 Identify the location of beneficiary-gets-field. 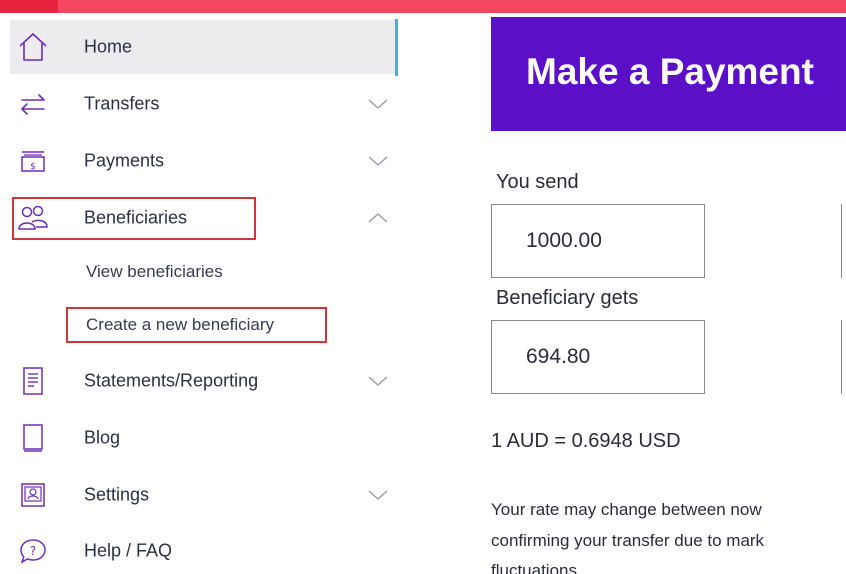
(598, 357).